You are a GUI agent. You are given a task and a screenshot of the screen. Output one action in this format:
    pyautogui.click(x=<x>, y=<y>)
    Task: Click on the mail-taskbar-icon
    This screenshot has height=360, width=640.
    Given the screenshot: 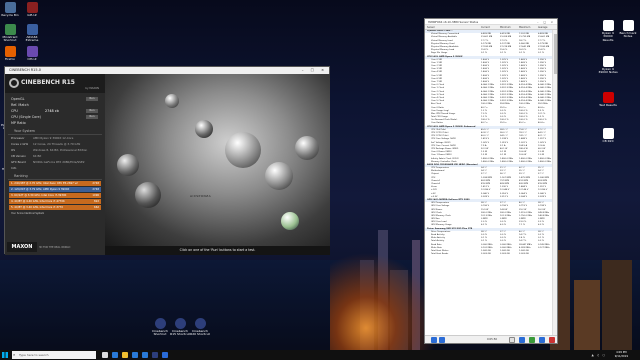 What is the action you would take?
    pyautogui.click(x=145, y=355)
    